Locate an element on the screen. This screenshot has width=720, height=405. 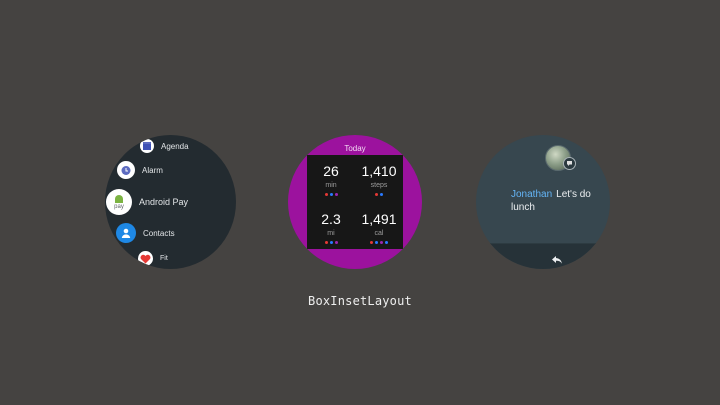
contacts-icon is located at coordinates (126, 233).